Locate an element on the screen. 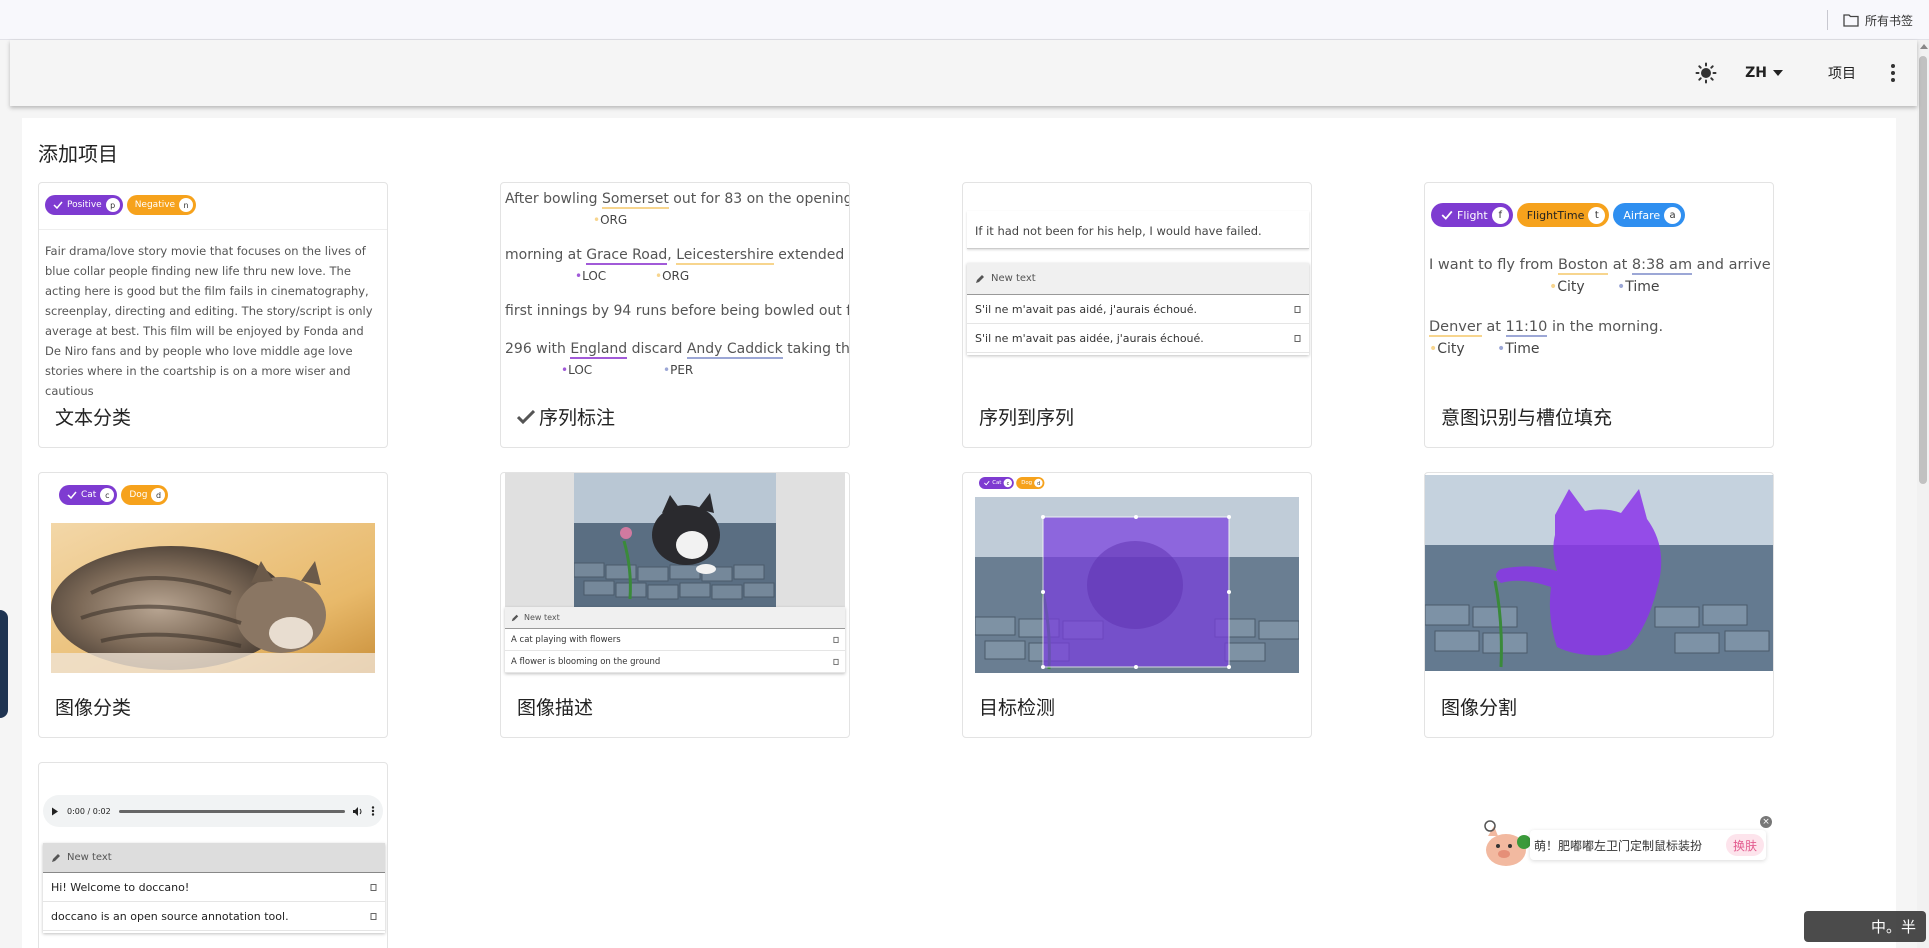 This screenshot has height=948, width=1929. change-skin-button: 换肤 is located at coordinates (1745, 845).